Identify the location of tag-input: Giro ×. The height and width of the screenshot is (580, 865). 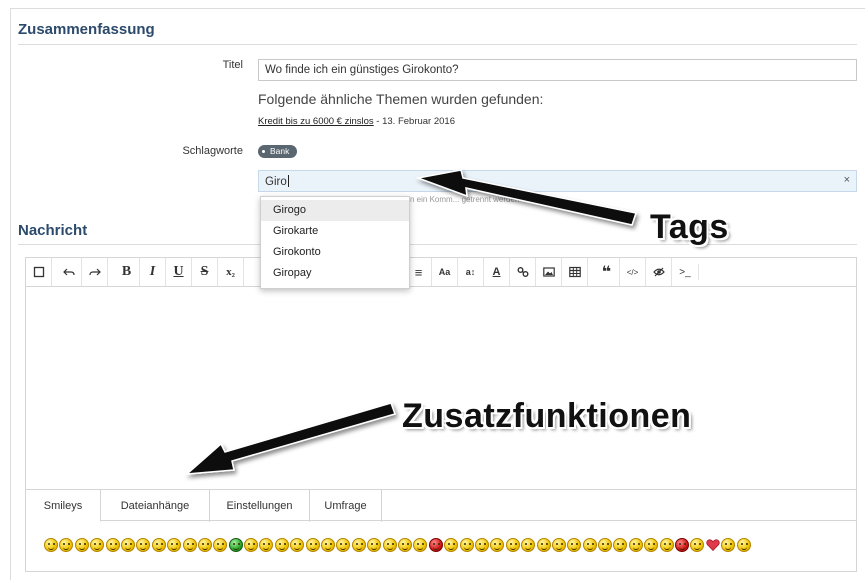
(557, 181).